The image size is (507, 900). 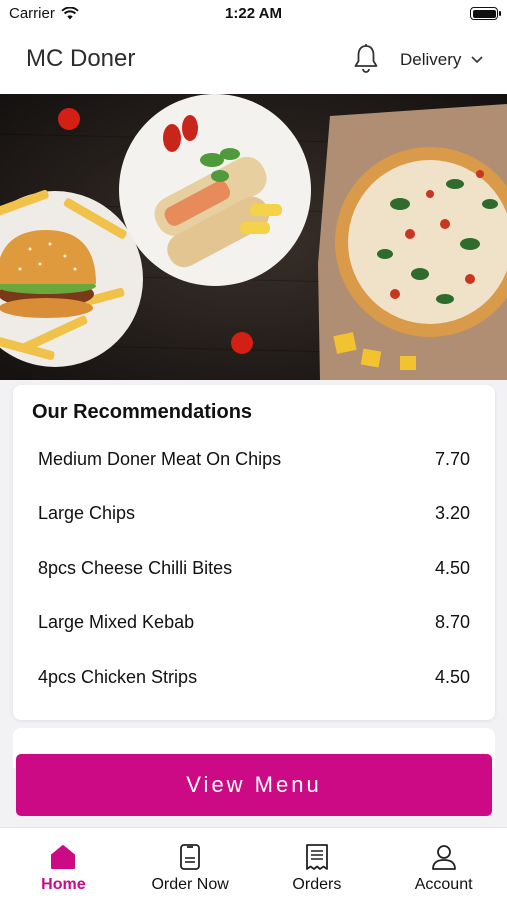 I want to click on recommendations-title: Our Recommendations, so click(x=142, y=412).